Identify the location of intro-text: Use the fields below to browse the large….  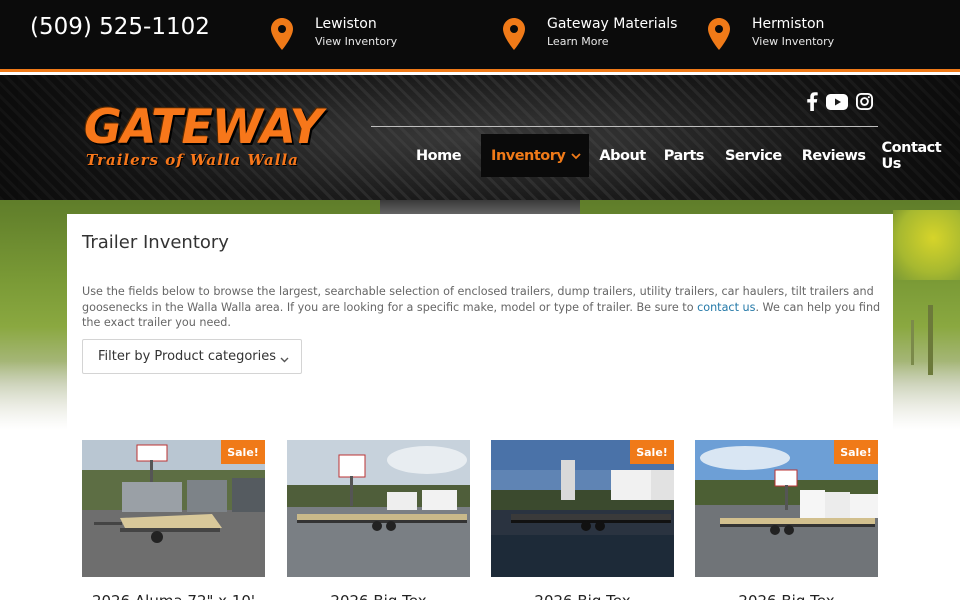
(482, 307).